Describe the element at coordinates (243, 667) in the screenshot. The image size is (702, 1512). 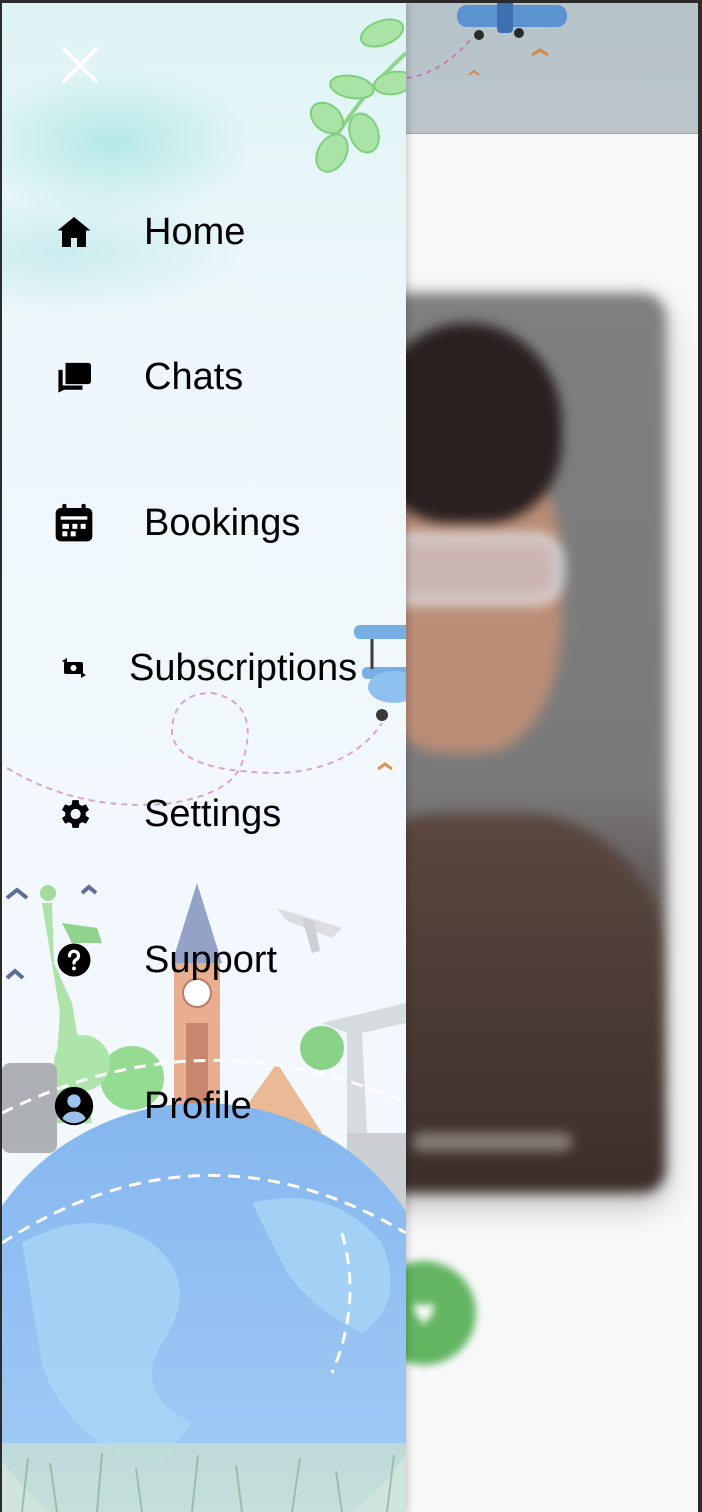
I see `drawer-item-label: Subscriptions` at that location.